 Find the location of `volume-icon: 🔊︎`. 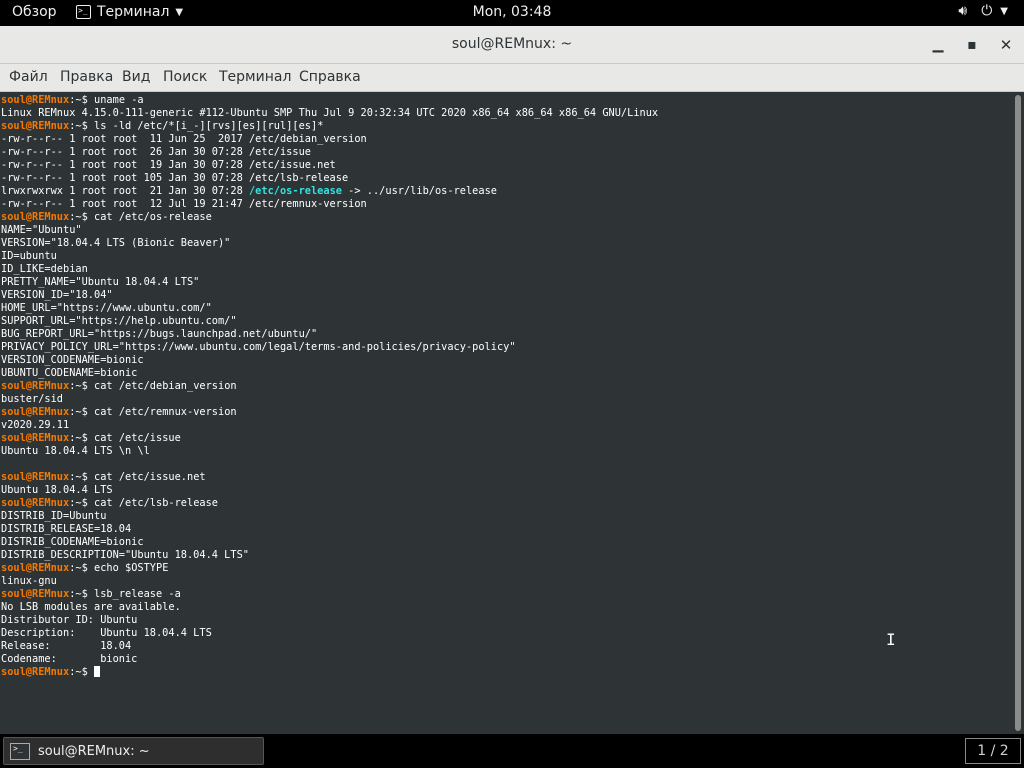

volume-icon: 🔊︎ is located at coordinates (963, 11).